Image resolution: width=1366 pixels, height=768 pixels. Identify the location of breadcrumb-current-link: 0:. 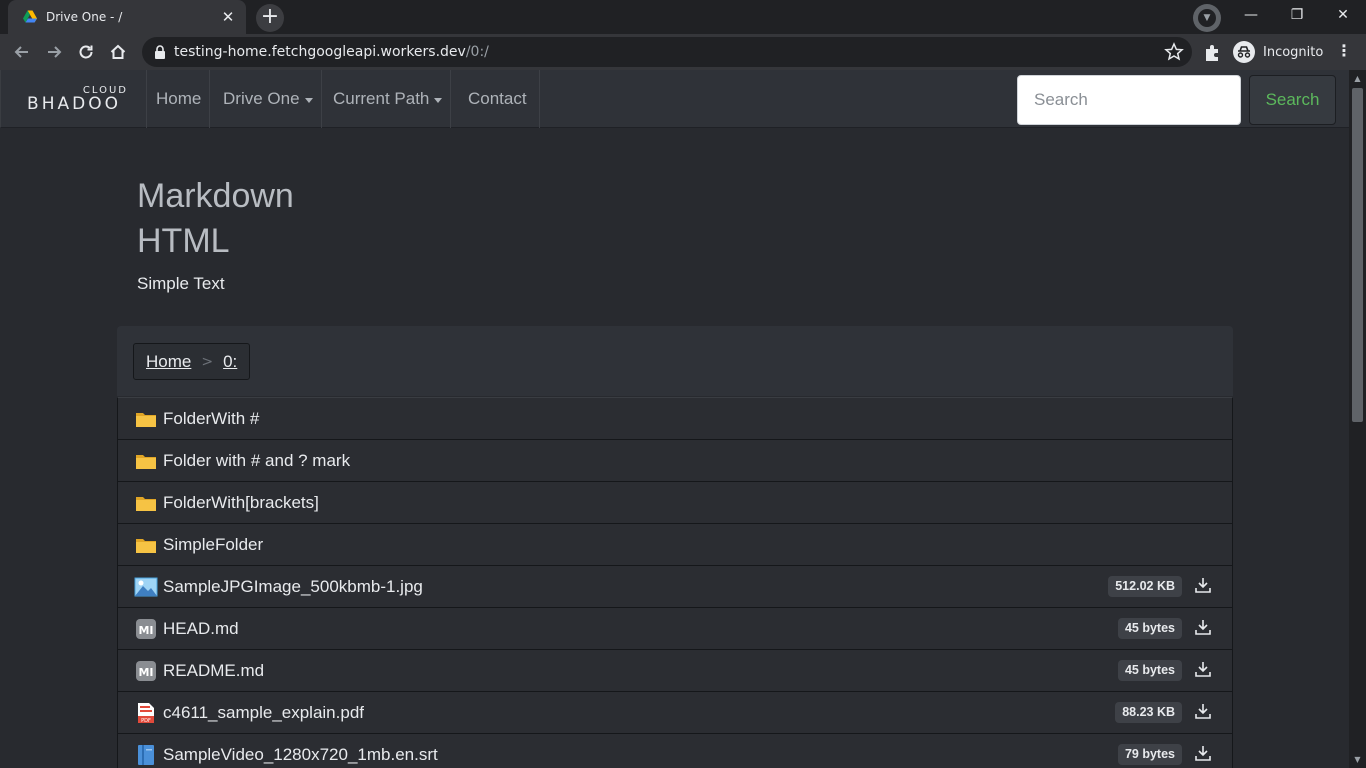
(230, 362).